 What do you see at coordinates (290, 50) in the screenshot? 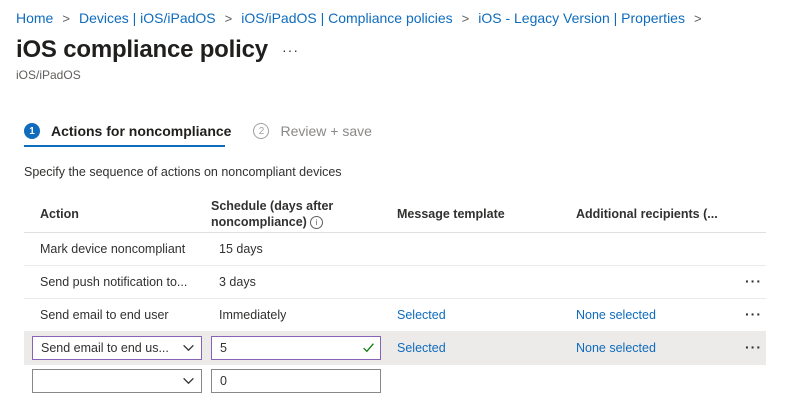
I see `more-options-icon: ···` at bounding box center [290, 50].